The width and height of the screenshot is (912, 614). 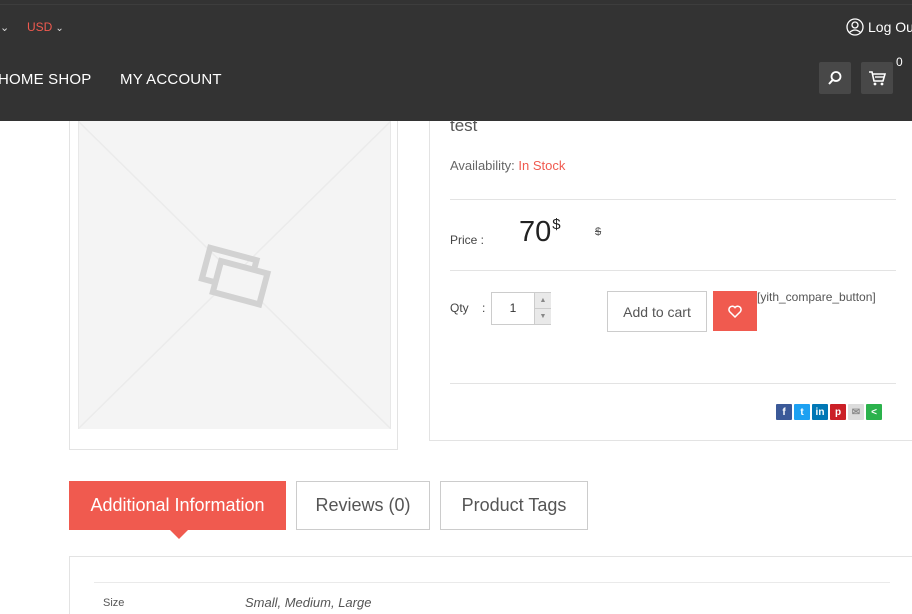 What do you see at coordinates (456, 4) in the screenshot?
I see `header-divider` at bounding box center [456, 4].